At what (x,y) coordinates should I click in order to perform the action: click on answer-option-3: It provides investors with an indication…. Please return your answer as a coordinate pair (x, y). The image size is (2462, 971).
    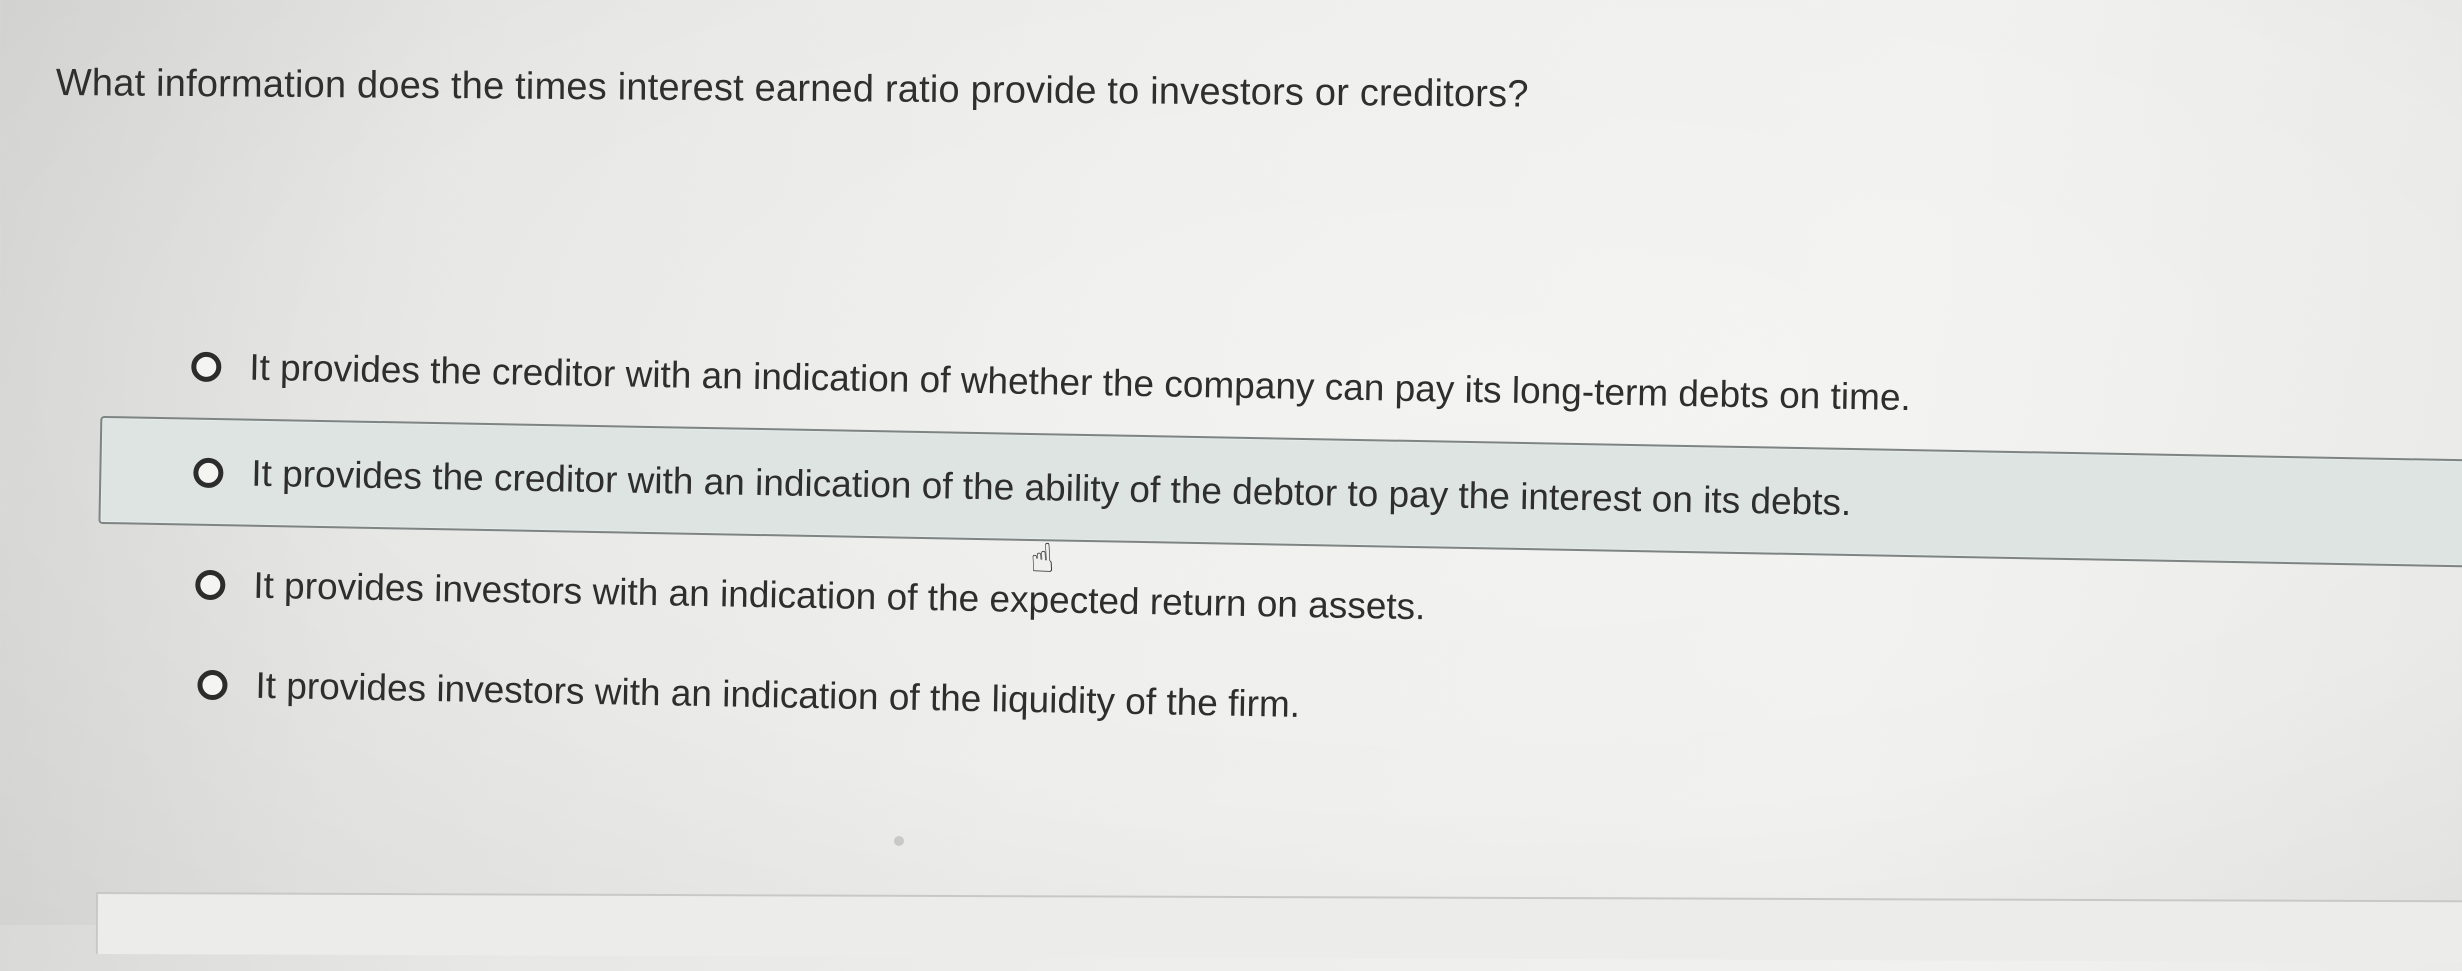
    Looking at the image, I should click on (810, 596).